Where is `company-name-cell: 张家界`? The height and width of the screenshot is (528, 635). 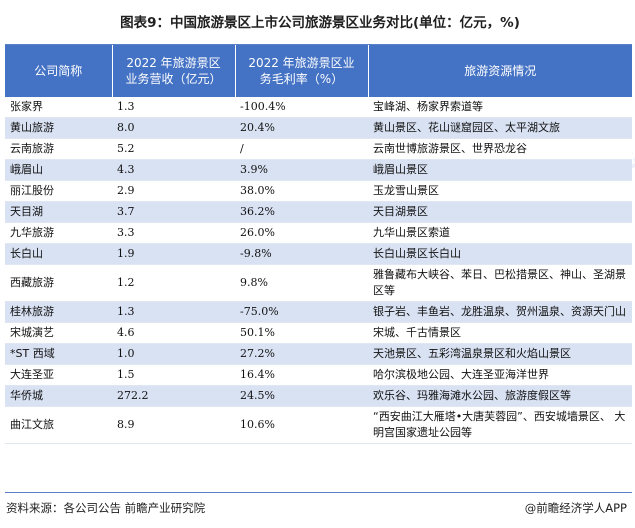 company-name-cell: 张家界 is located at coordinates (58, 107).